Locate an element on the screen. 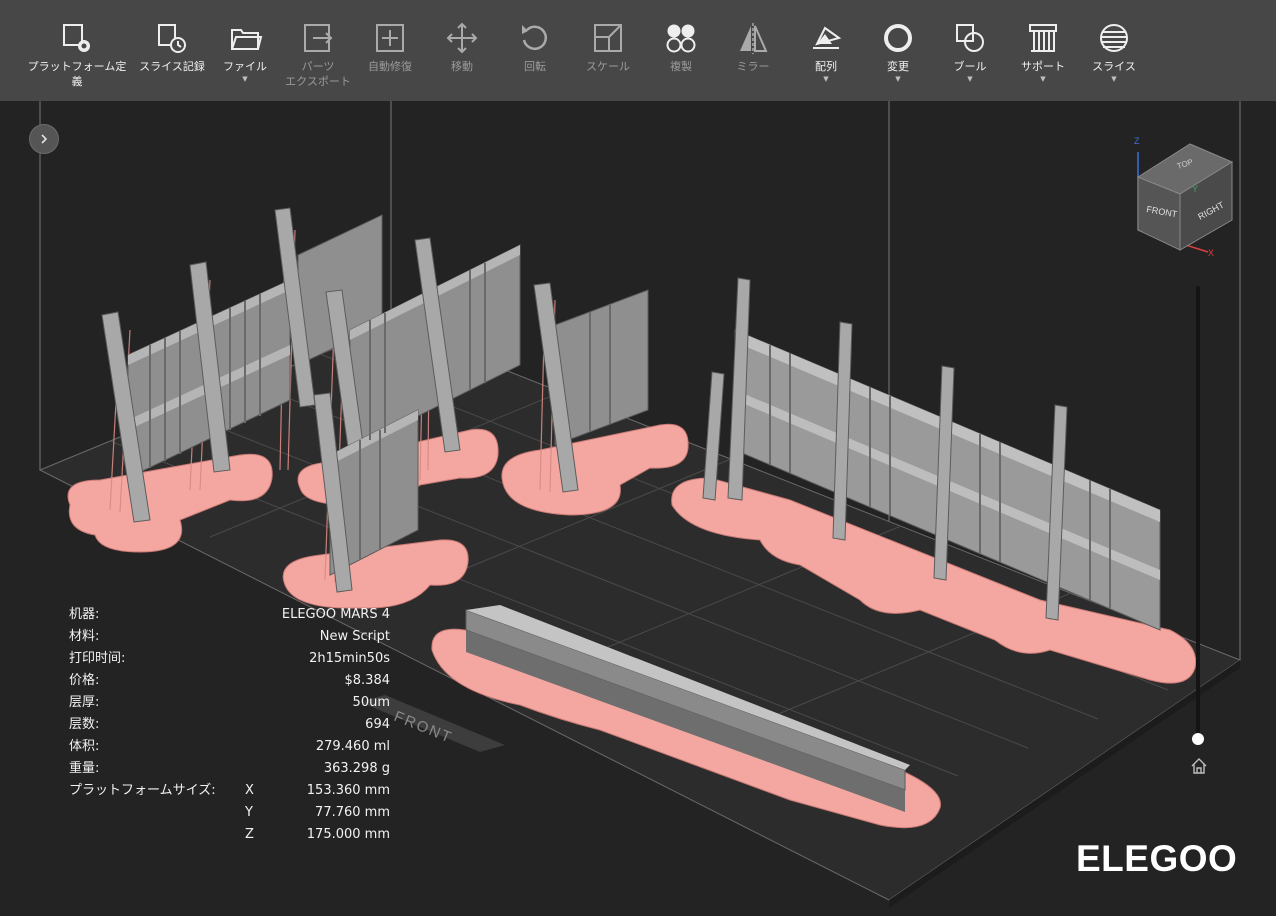 The height and width of the screenshot is (916, 1276). info-label: 层数: is located at coordinates (84, 724).